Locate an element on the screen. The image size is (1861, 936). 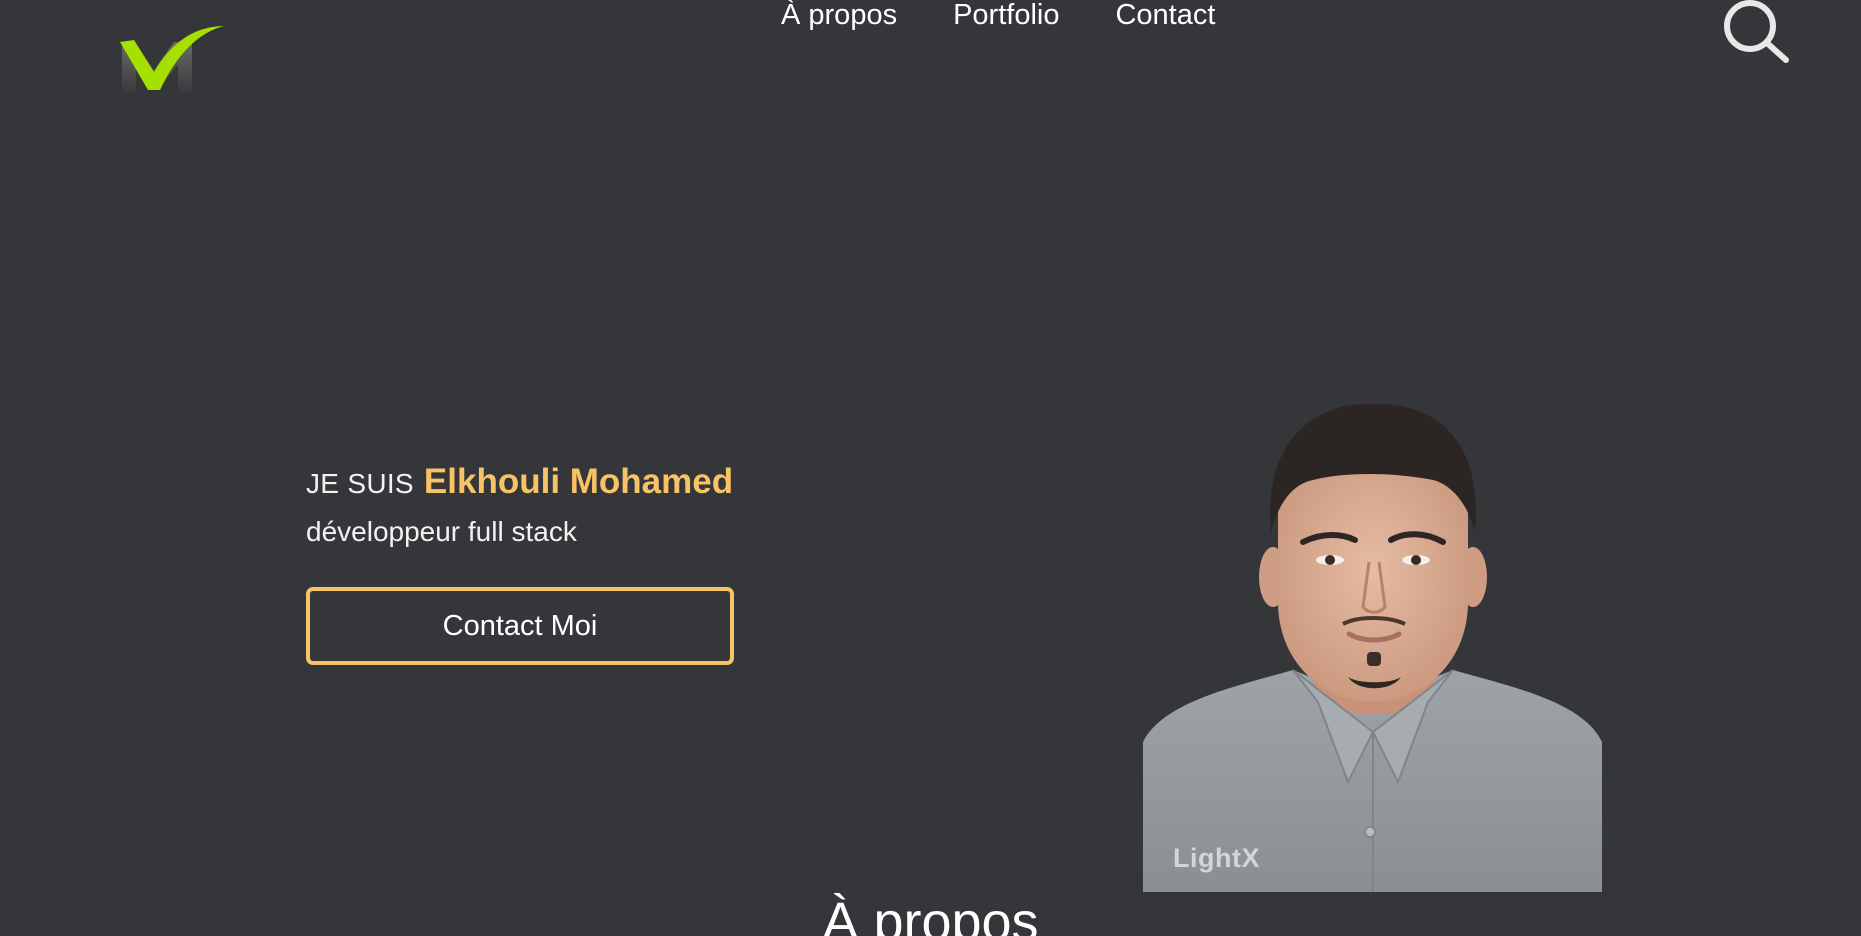
hero-name: Elkhouli Mohamed is located at coordinates (578, 481).